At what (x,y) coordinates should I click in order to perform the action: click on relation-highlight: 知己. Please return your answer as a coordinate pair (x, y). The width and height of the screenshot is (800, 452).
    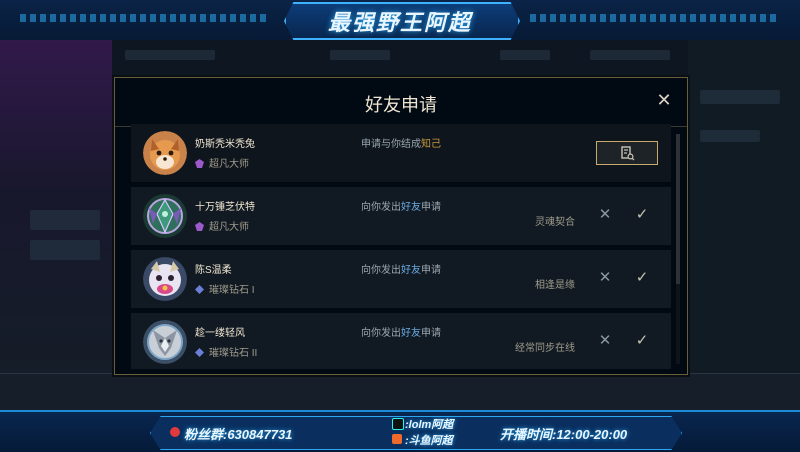
    Looking at the image, I should click on (431, 144).